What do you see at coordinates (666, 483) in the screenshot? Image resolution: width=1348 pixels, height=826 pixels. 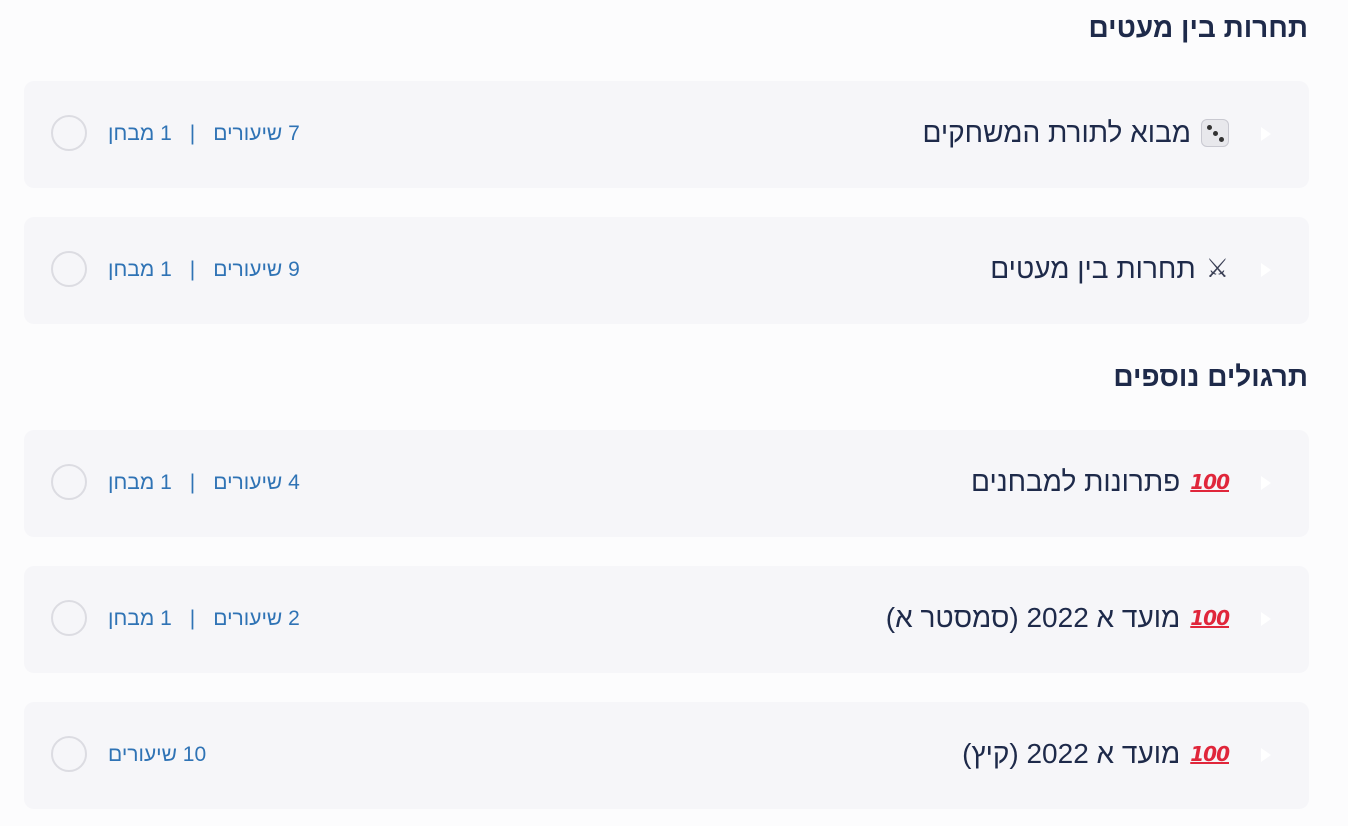 I see `module-row: 100 פתרונות למבחנים 4 שיעורים | 1 מבחן` at bounding box center [666, 483].